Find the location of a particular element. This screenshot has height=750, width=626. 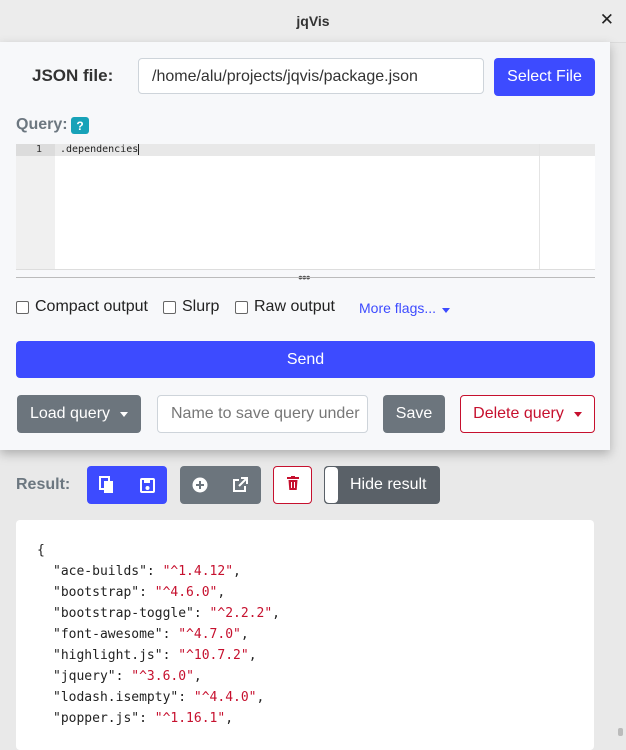

compact-output-label: Compact output is located at coordinates (91, 306).